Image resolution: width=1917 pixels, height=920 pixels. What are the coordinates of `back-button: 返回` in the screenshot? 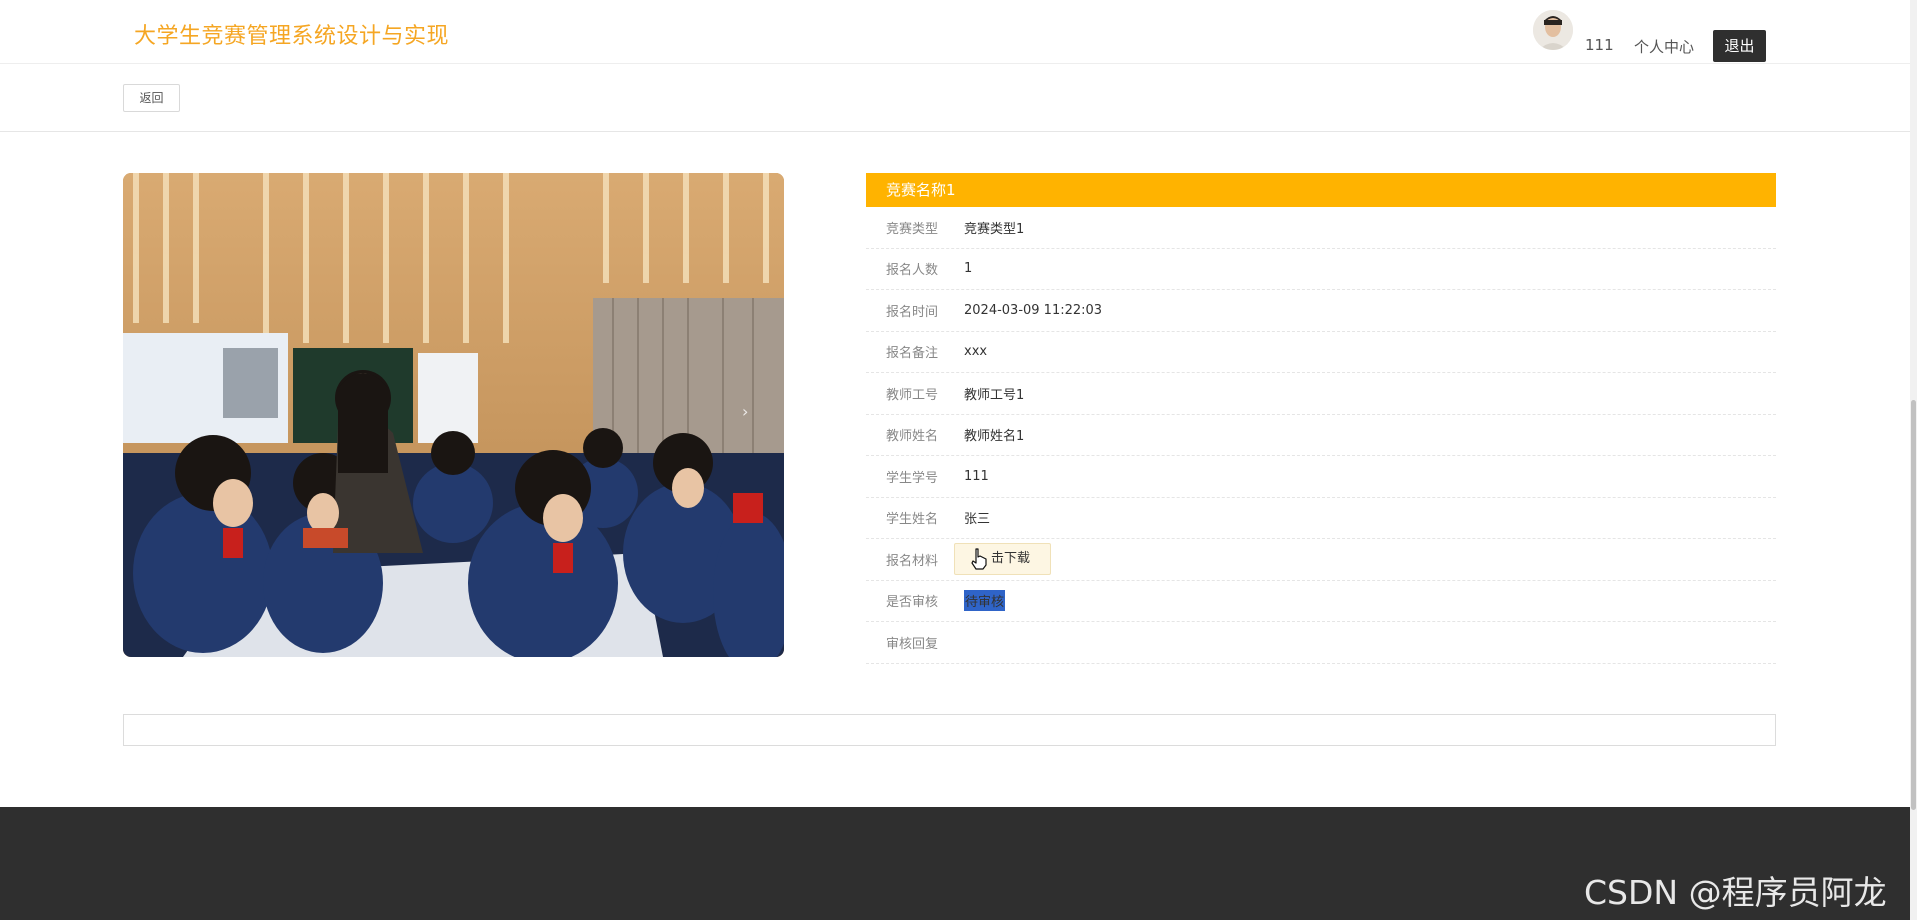 It's located at (151, 98).